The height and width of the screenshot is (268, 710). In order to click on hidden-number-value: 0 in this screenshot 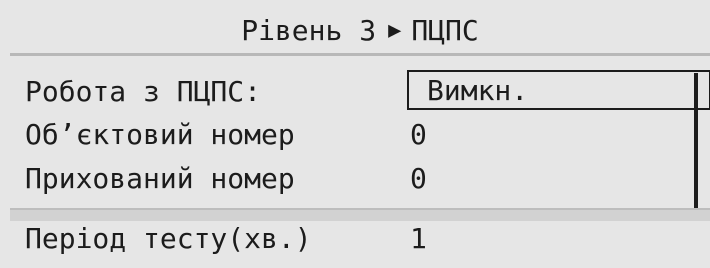, I will do `click(418, 178)`.